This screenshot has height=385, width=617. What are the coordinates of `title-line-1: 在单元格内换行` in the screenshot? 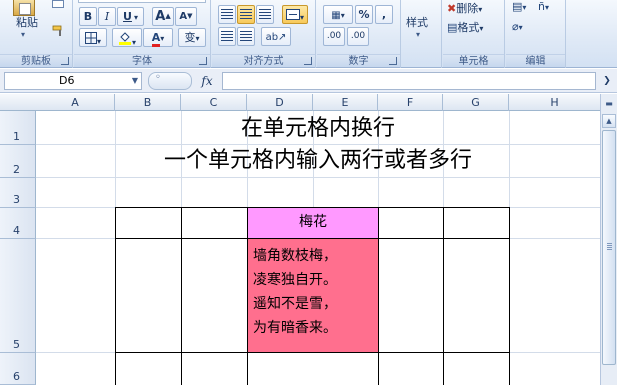 It's located at (318, 129).